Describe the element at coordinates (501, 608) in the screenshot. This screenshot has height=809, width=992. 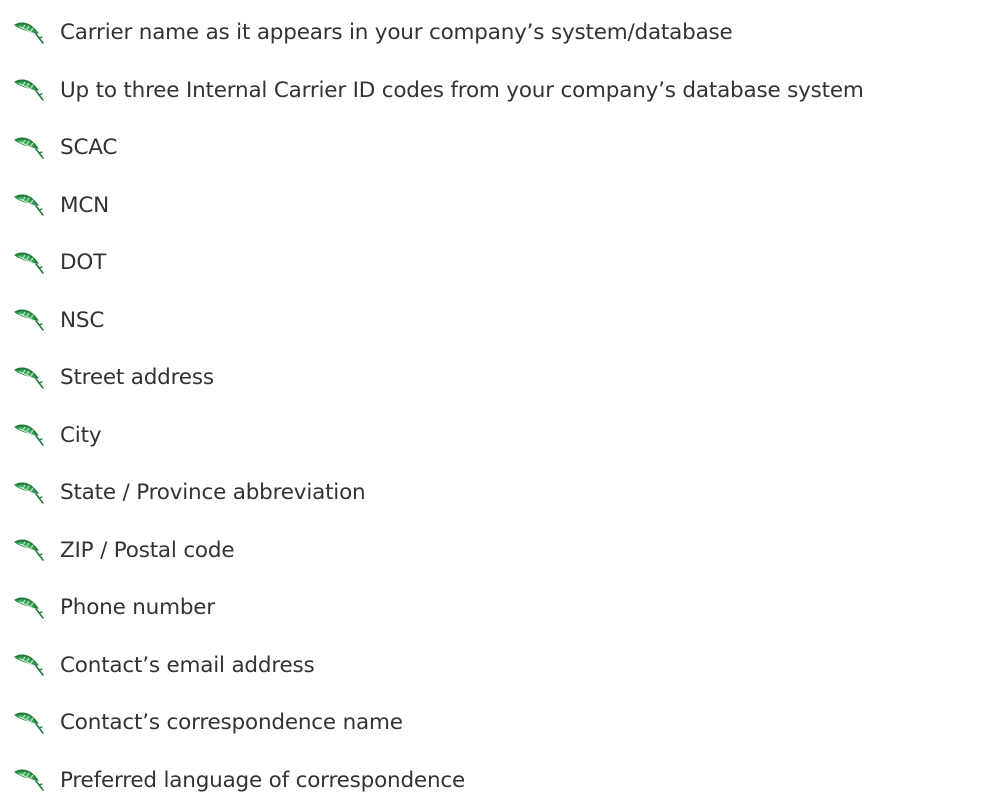
I see `list-item: Phone number` at that location.